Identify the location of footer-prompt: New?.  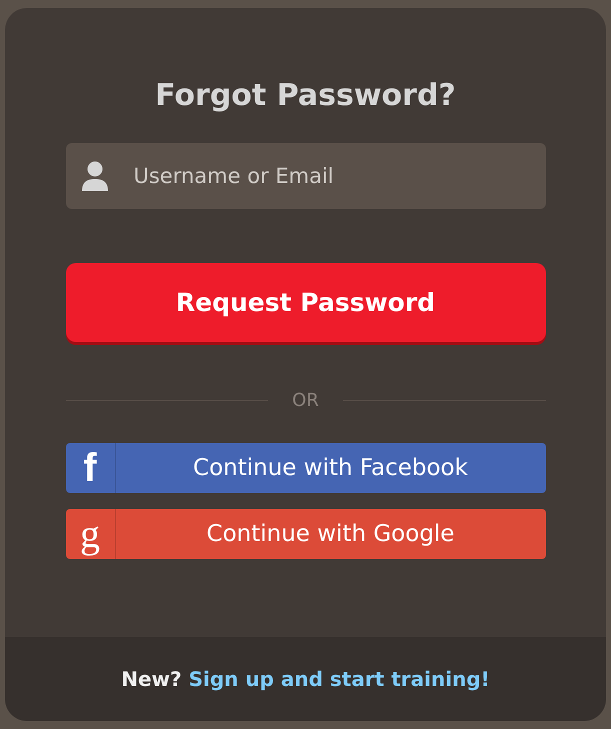
(151, 679).